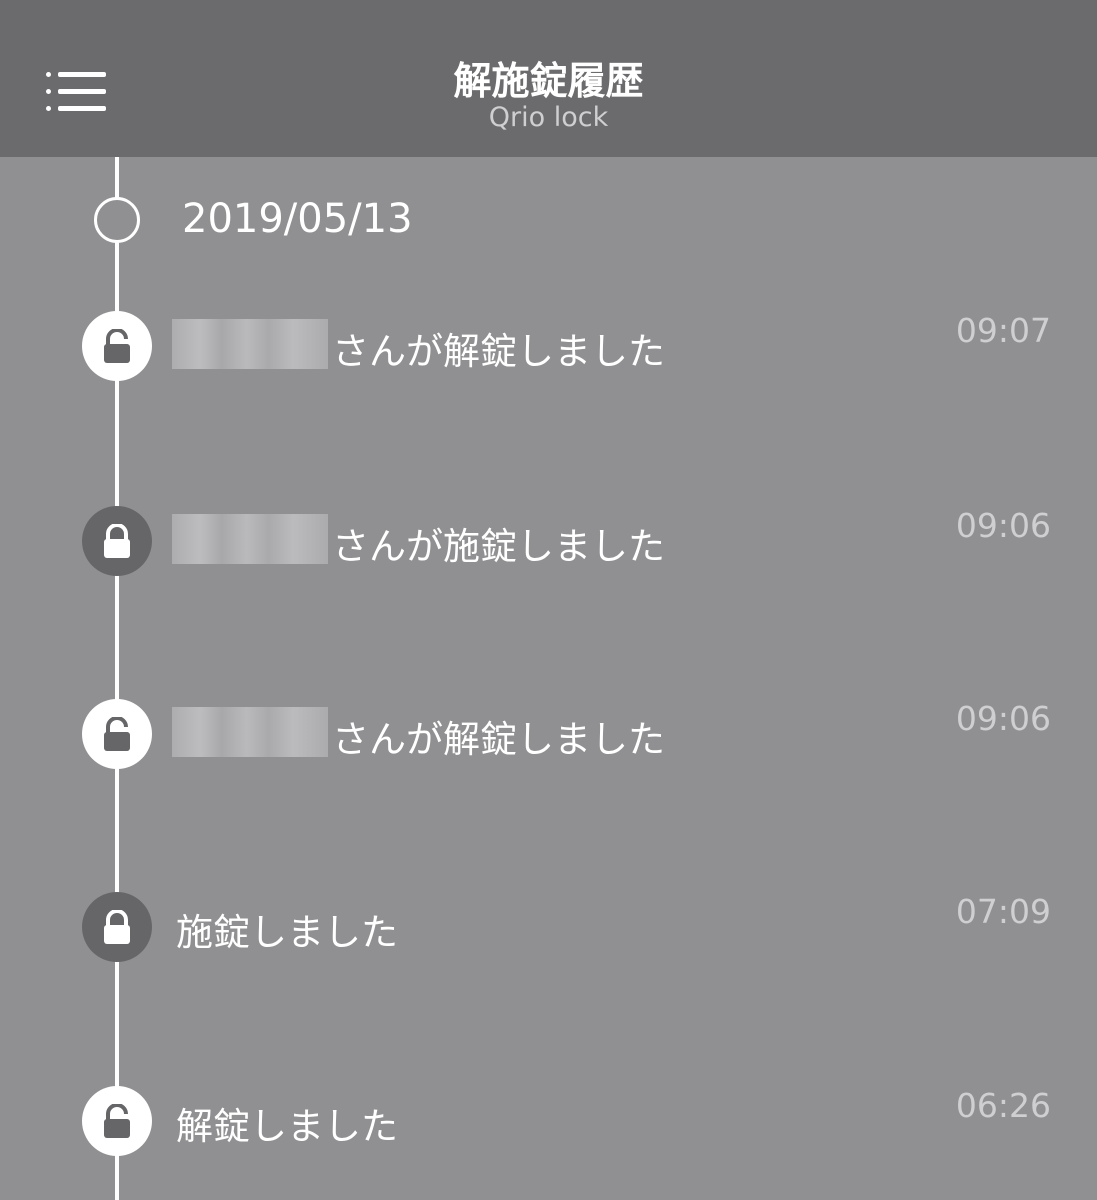  Describe the element at coordinates (297, 219) in the screenshot. I see `date-label: 2019/05/13` at that location.